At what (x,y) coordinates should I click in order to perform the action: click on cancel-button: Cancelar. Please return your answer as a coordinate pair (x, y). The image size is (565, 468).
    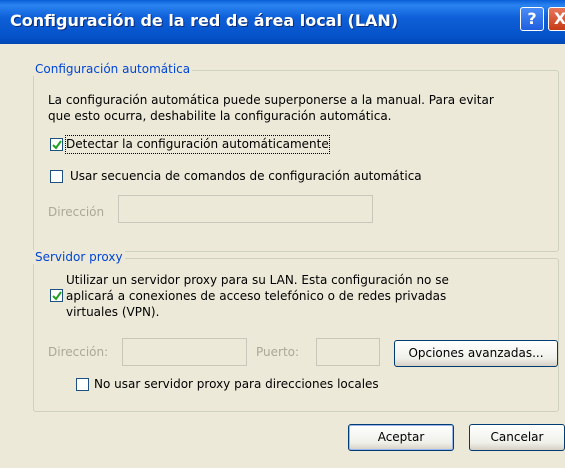
    Looking at the image, I should click on (517, 437).